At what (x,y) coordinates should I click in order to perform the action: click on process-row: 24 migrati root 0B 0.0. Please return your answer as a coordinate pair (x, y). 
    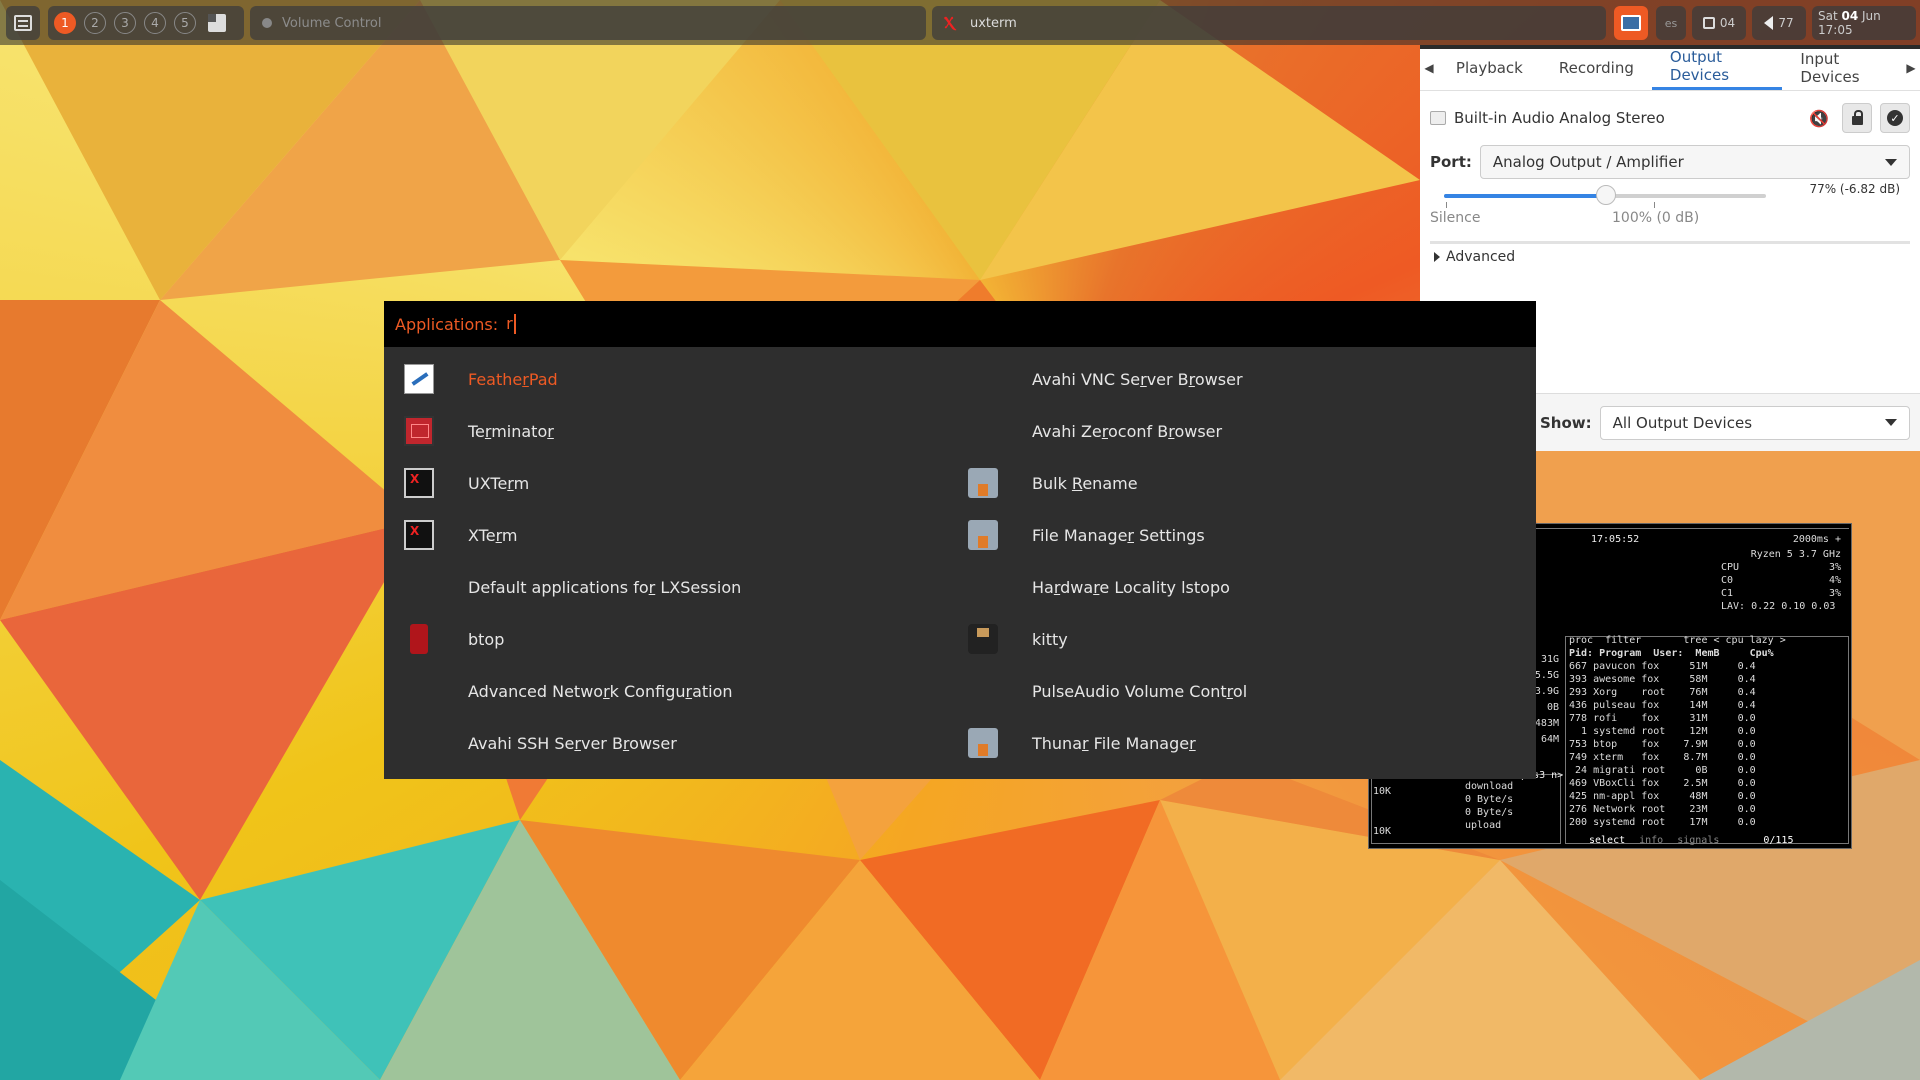
    Looking at the image, I should click on (1709, 770).